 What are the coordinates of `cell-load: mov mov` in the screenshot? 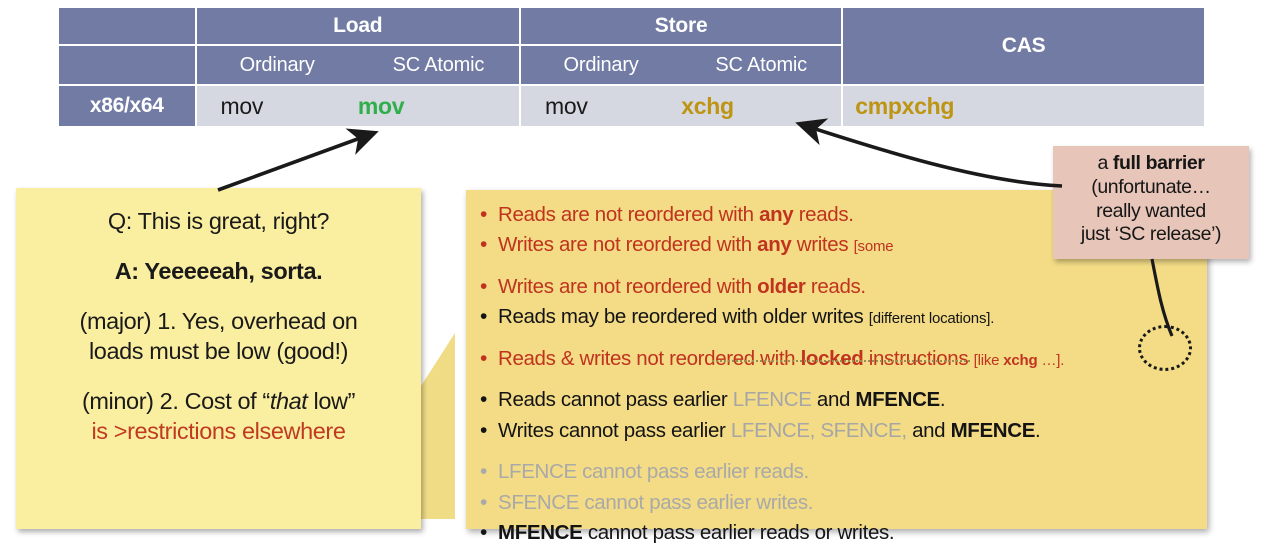 It's located at (357, 106).